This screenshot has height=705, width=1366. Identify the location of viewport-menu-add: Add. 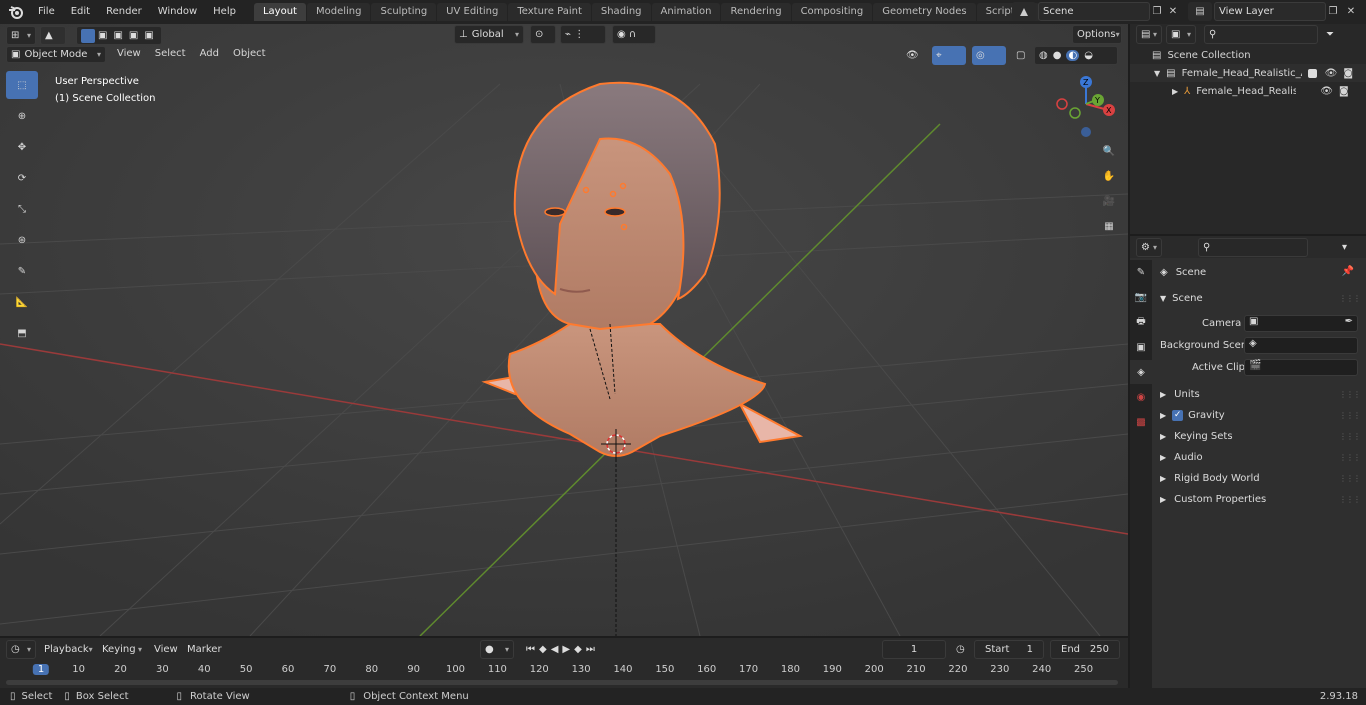
(209, 54).